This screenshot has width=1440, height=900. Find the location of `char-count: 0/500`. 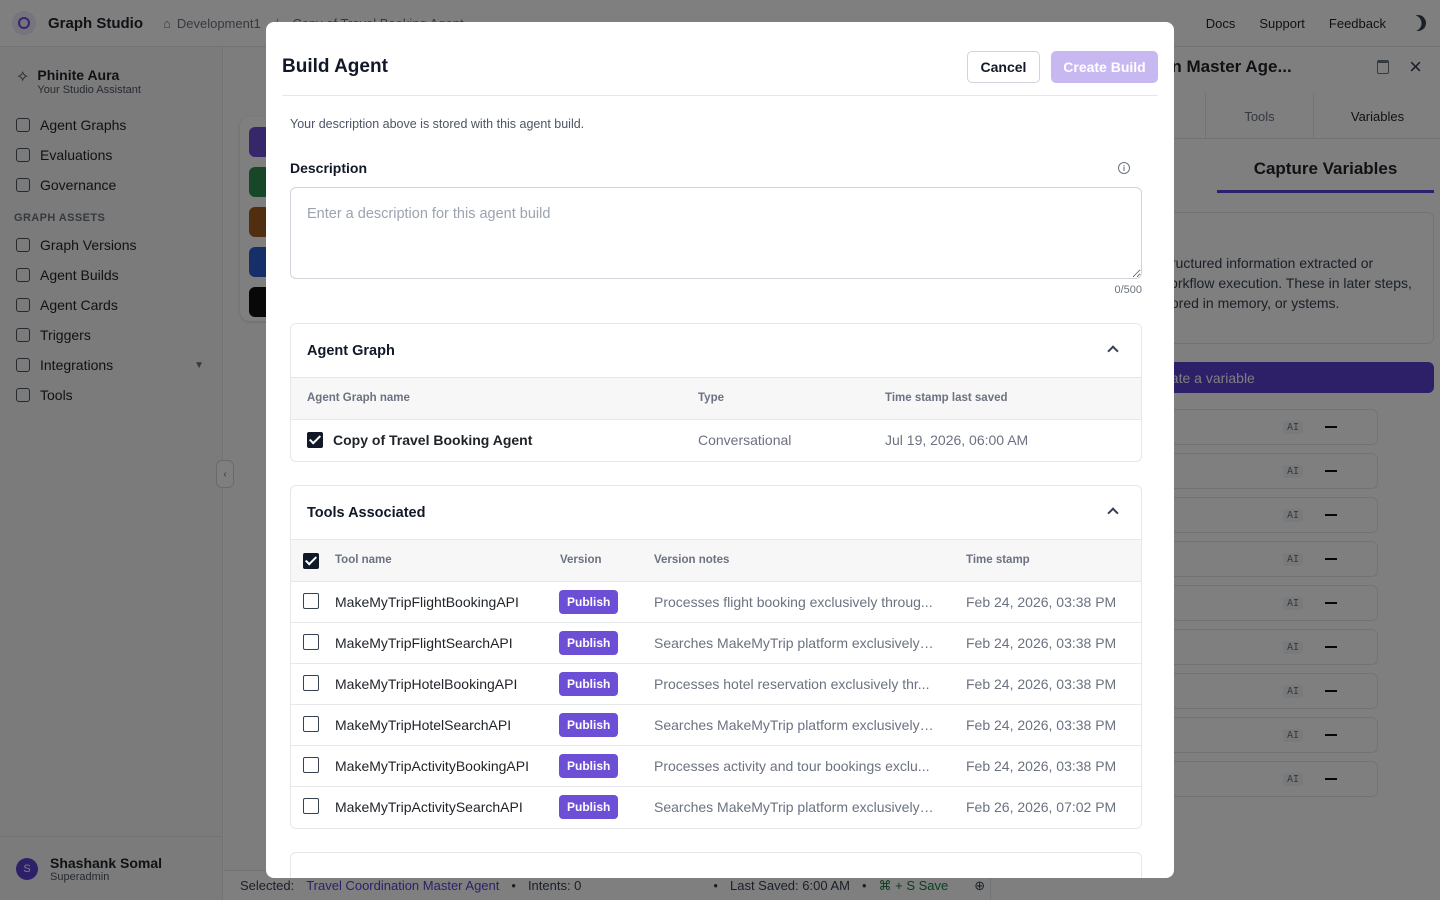

char-count: 0/500 is located at coordinates (1128, 290).